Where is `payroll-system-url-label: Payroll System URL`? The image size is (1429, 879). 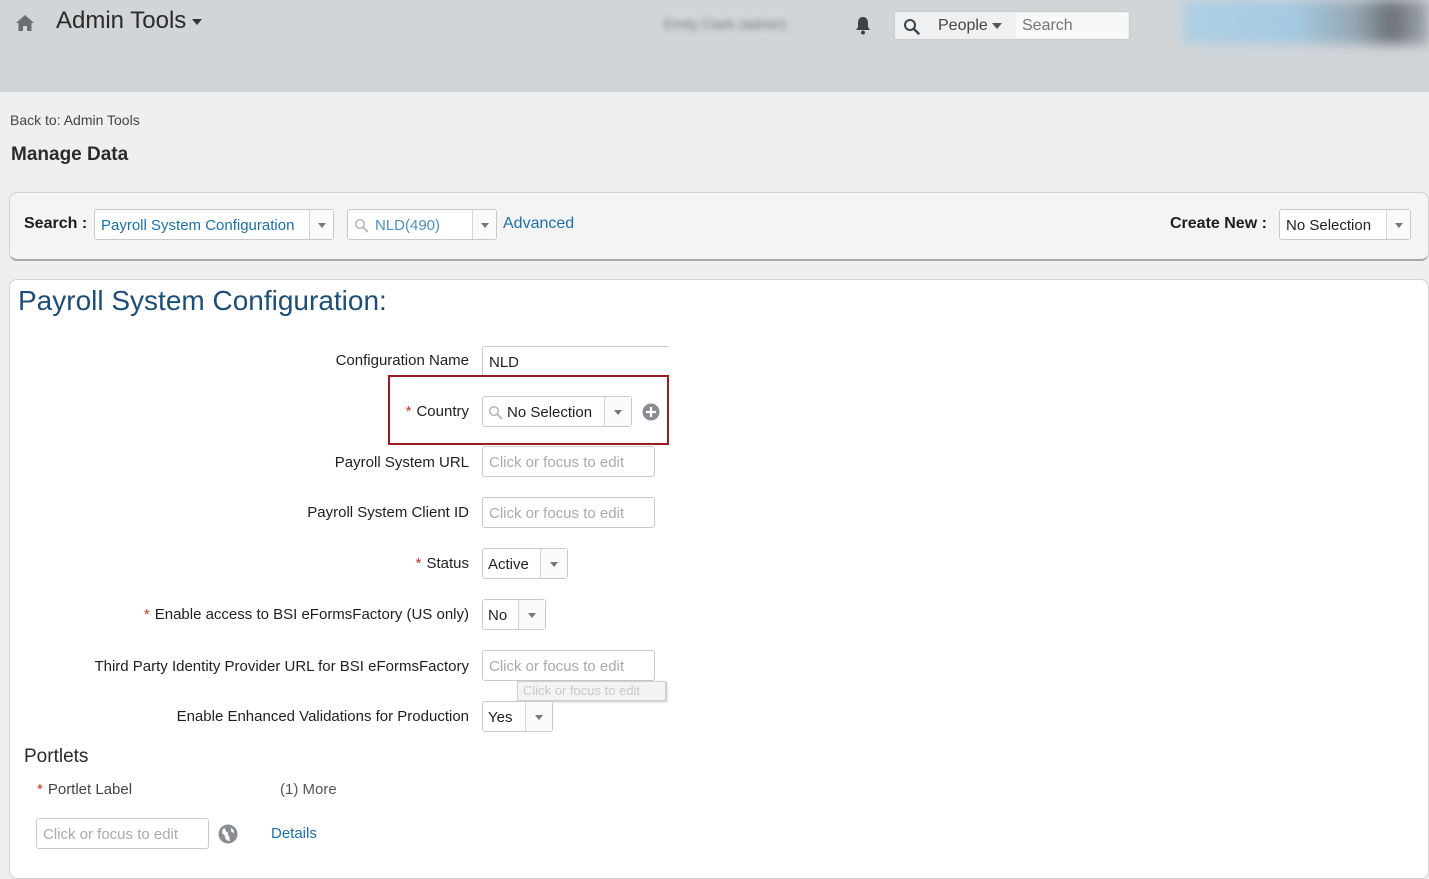
payroll-system-url-label: Payroll System URL is located at coordinates (401, 462).